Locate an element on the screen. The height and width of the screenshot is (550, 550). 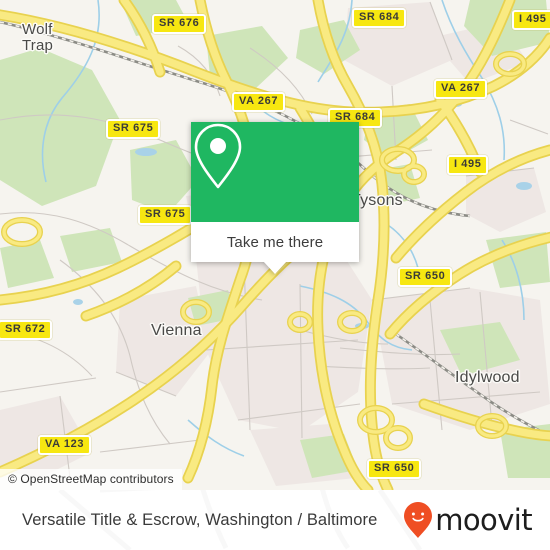
road-shield-sr-650: SR 650 is located at coordinates (425, 277).